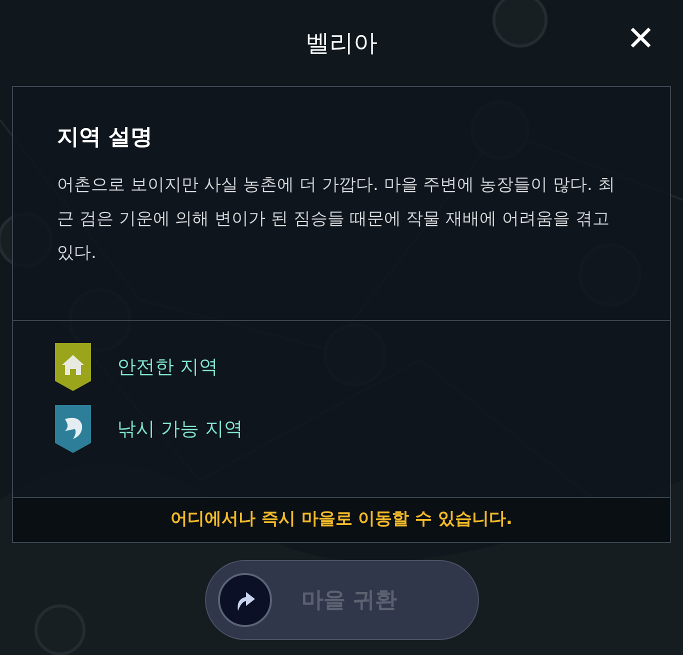 The width and height of the screenshot is (683, 655). Describe the element at coordinates (342, 43) in the screenshot. I see `window-title: 벨리아` at that location.